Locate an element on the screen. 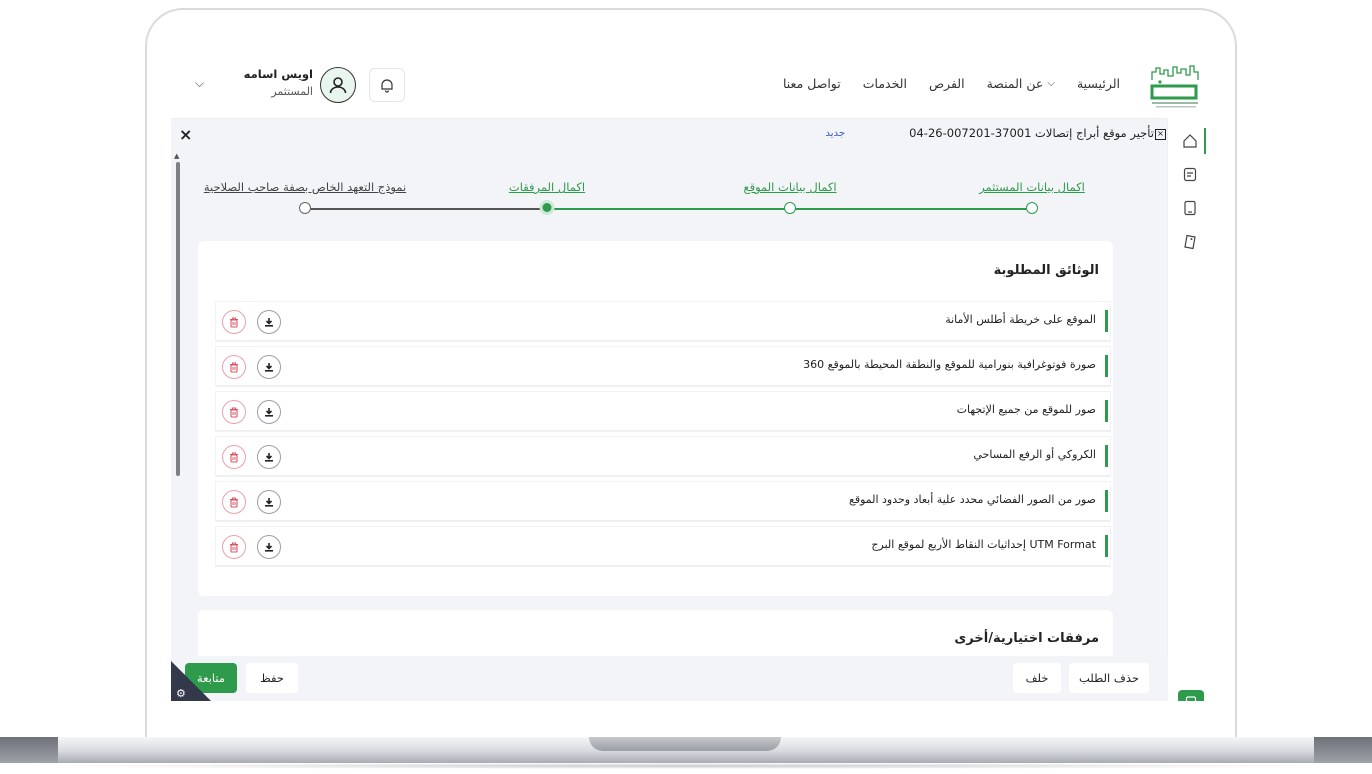  bell-icon is located at coordinates (387, 85).